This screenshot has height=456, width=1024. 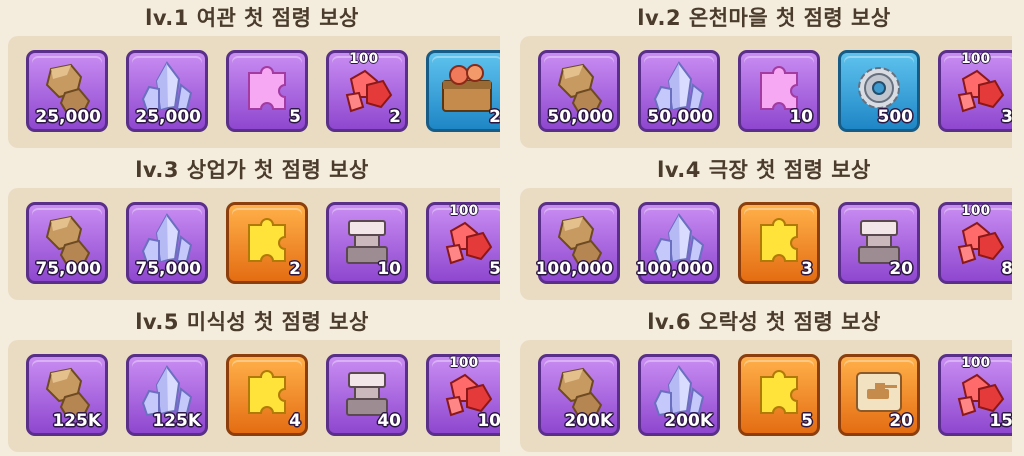 What do you see at coordinates (975, 395) in the screenshot?
I see `reward-item: 100 15` at bounding box center [975, 395].